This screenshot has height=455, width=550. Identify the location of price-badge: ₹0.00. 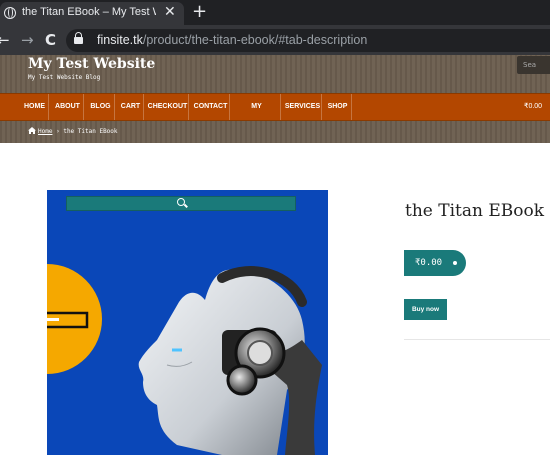
(435, 263).